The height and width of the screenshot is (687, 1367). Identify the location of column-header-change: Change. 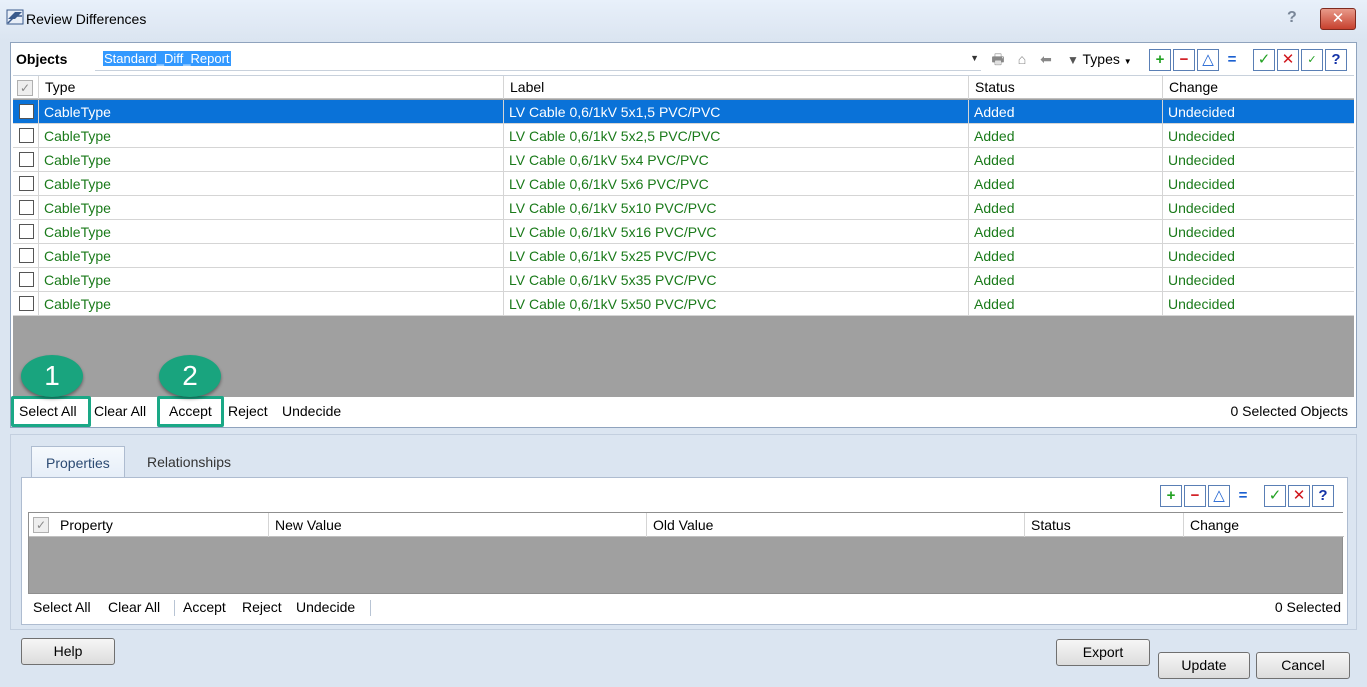
(1258, 87).